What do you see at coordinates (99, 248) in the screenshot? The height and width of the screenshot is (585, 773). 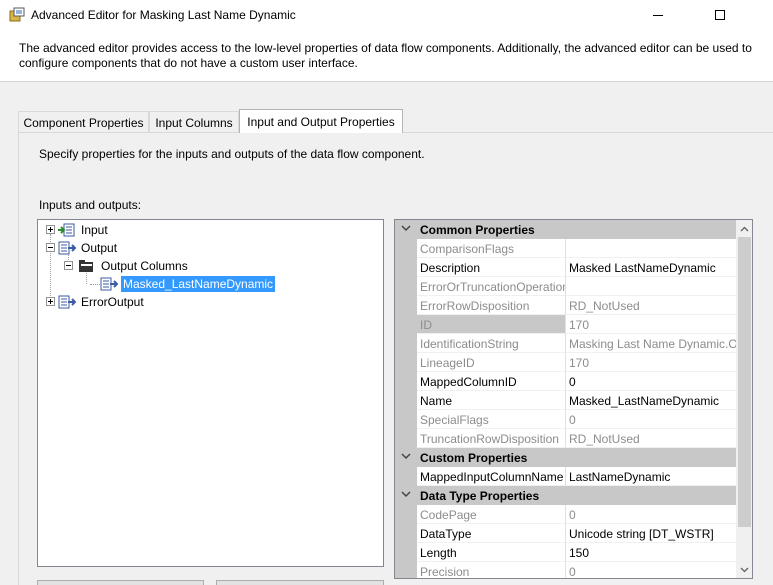 I see `tree-item-label: Output` at bounding box center [99, 248].